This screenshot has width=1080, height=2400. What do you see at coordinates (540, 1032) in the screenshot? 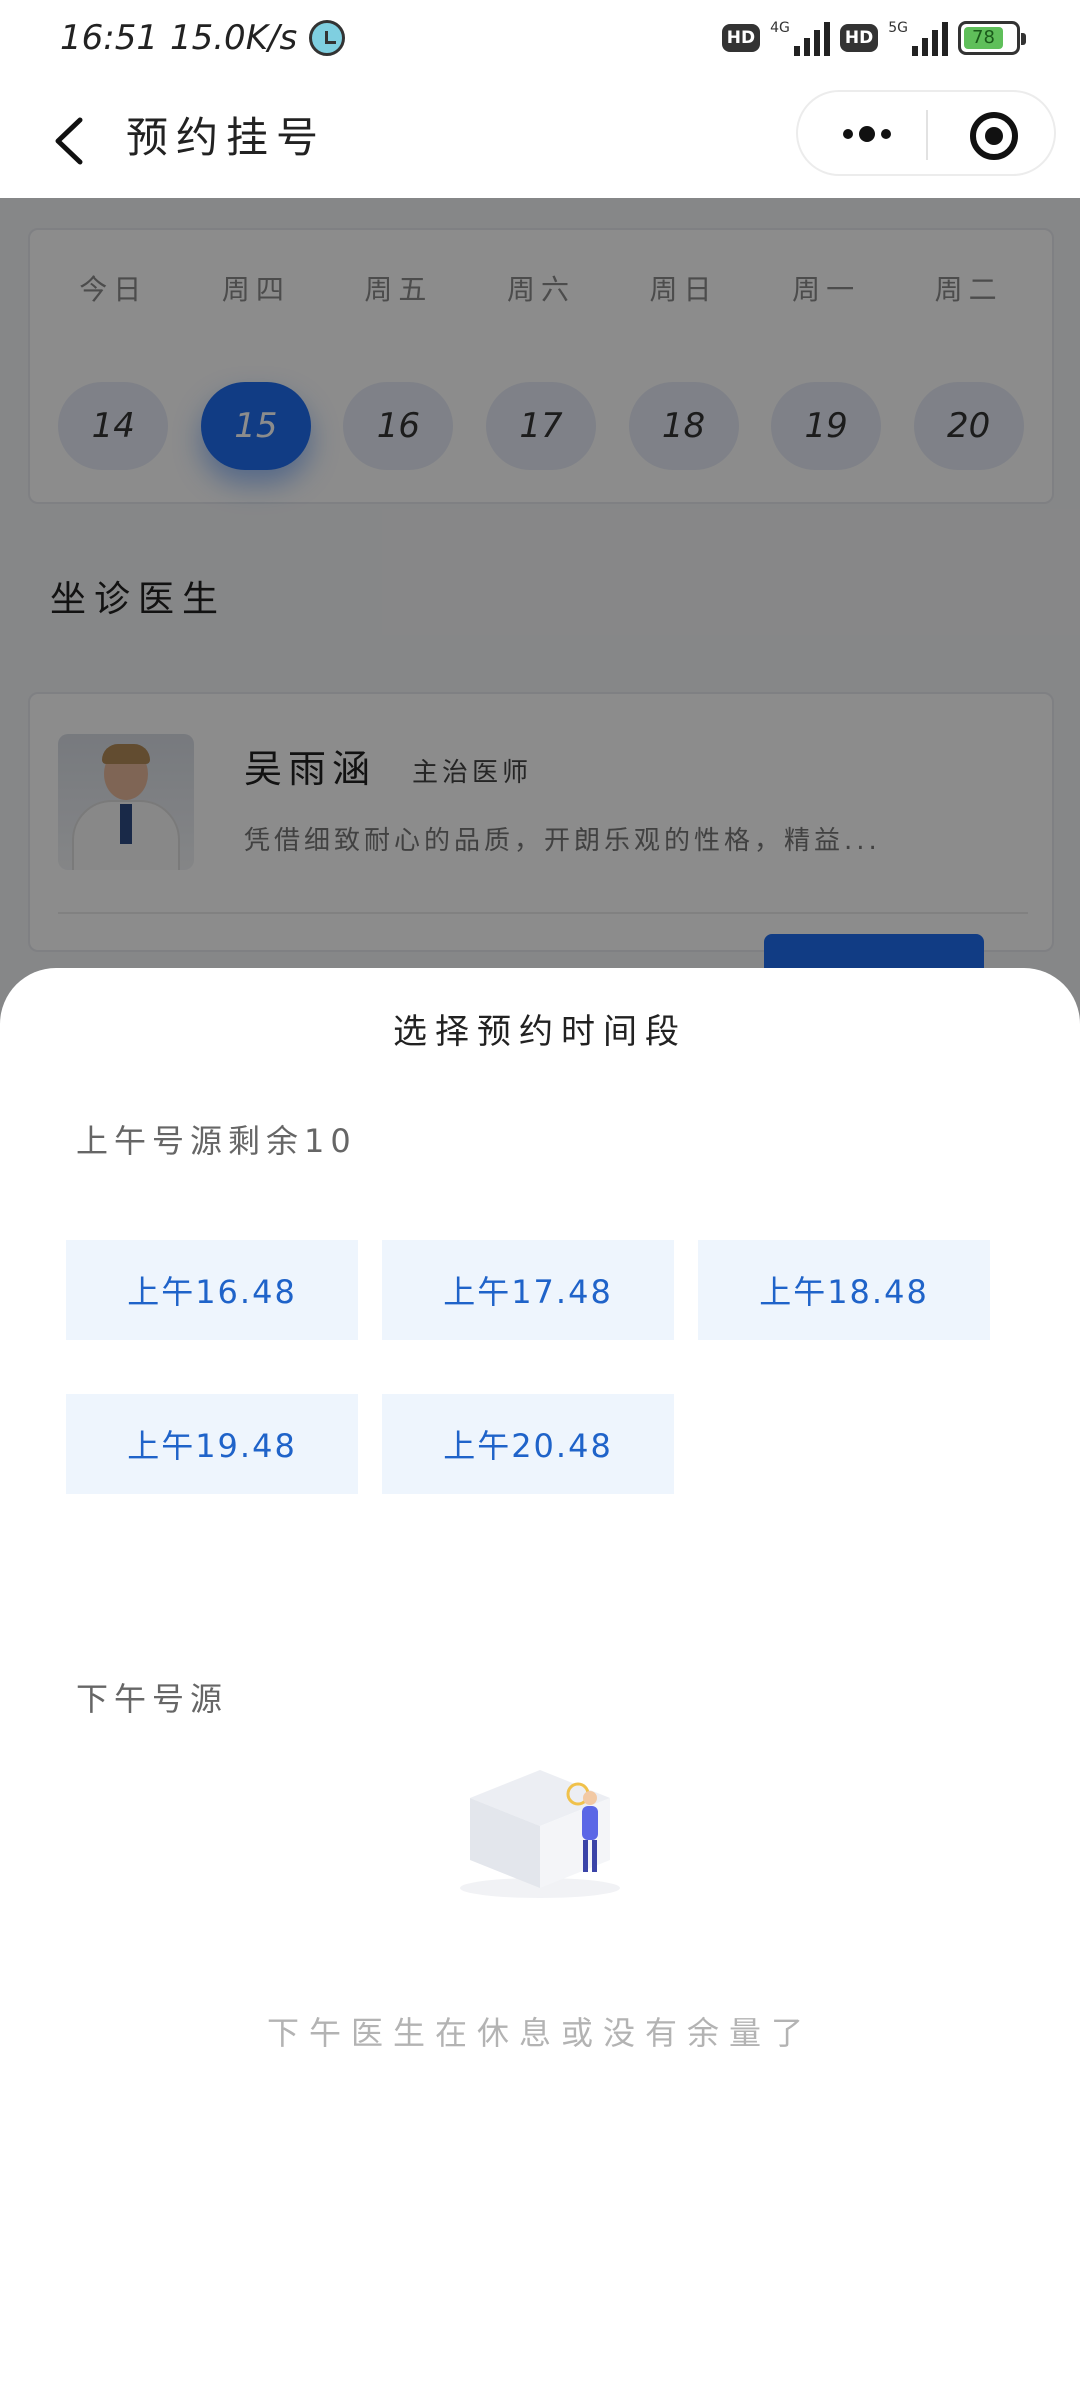
I see `sheet-title: 选择预约时间段` at bounding box center [540, 1032].